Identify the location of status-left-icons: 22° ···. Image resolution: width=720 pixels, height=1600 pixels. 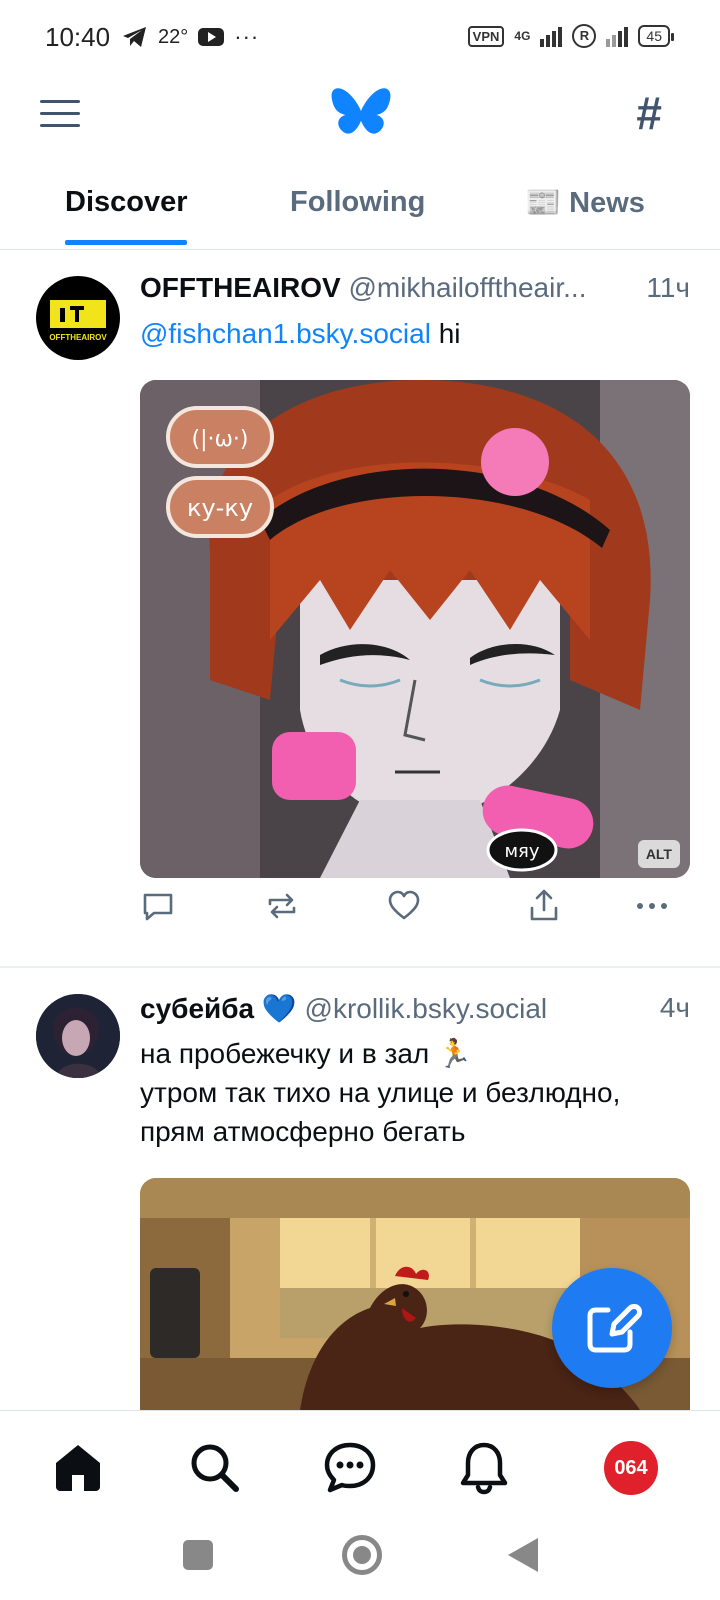
(190, 37).